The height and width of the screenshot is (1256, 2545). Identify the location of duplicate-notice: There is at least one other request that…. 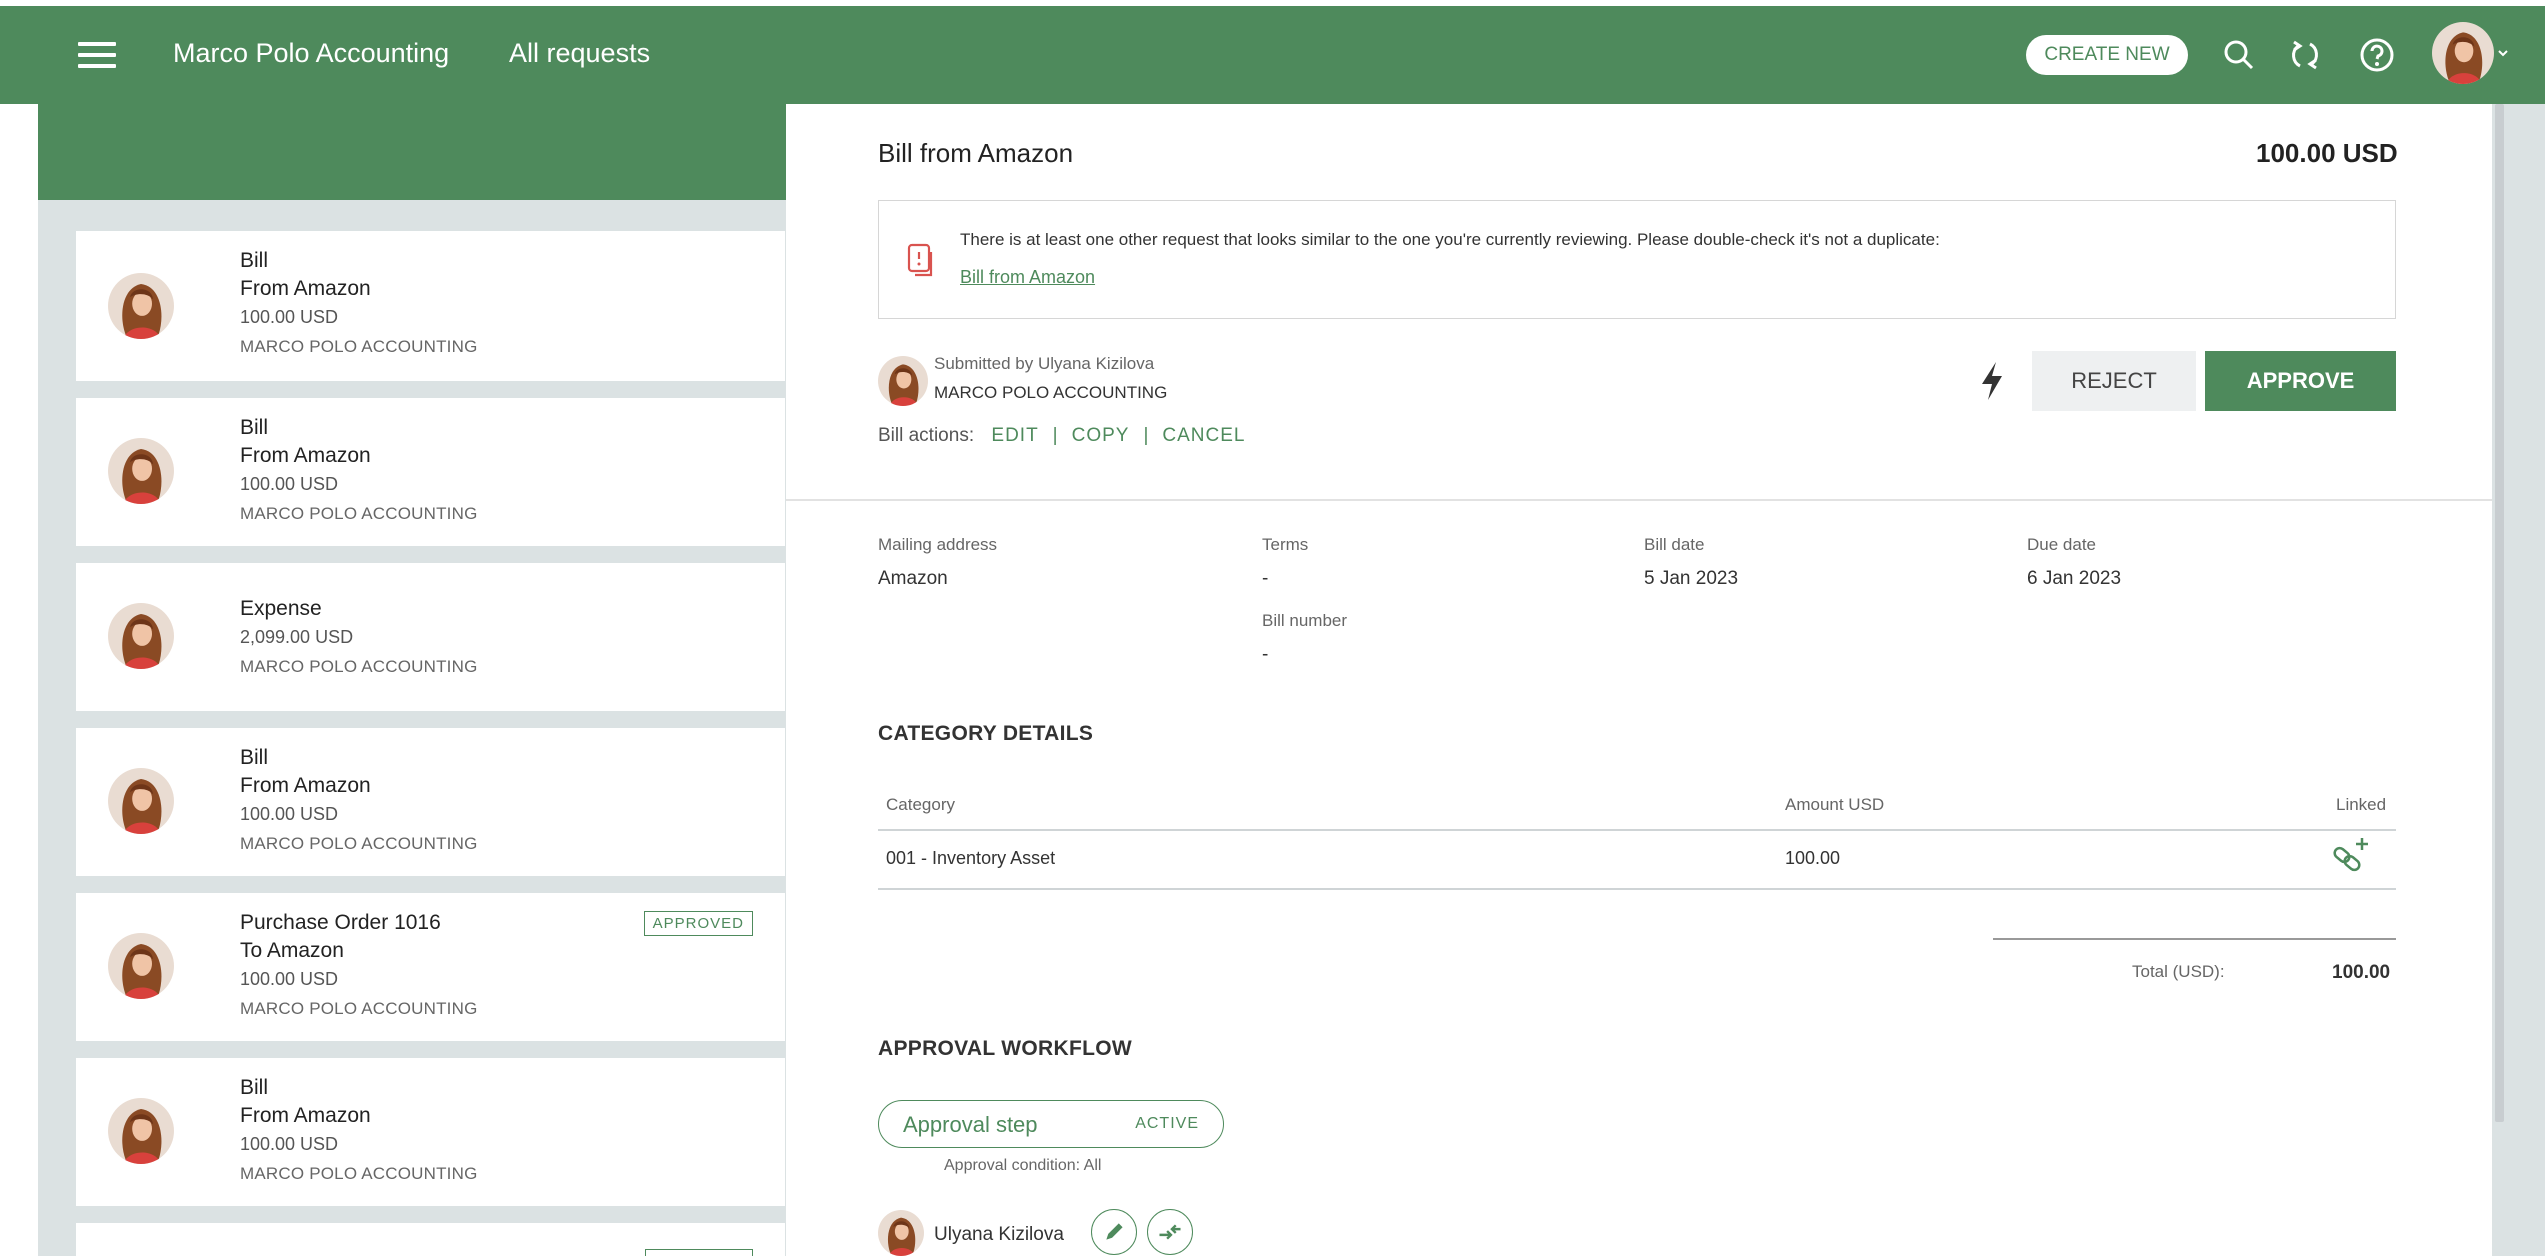
(1450, 239).